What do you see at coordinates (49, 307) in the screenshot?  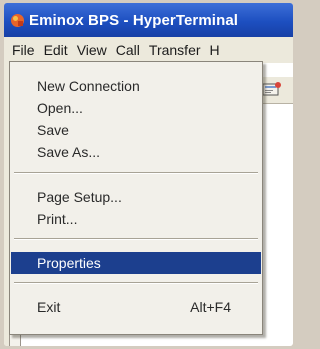 I see `menu-item-exit-label: Exit` at bounding box center [49, 307].